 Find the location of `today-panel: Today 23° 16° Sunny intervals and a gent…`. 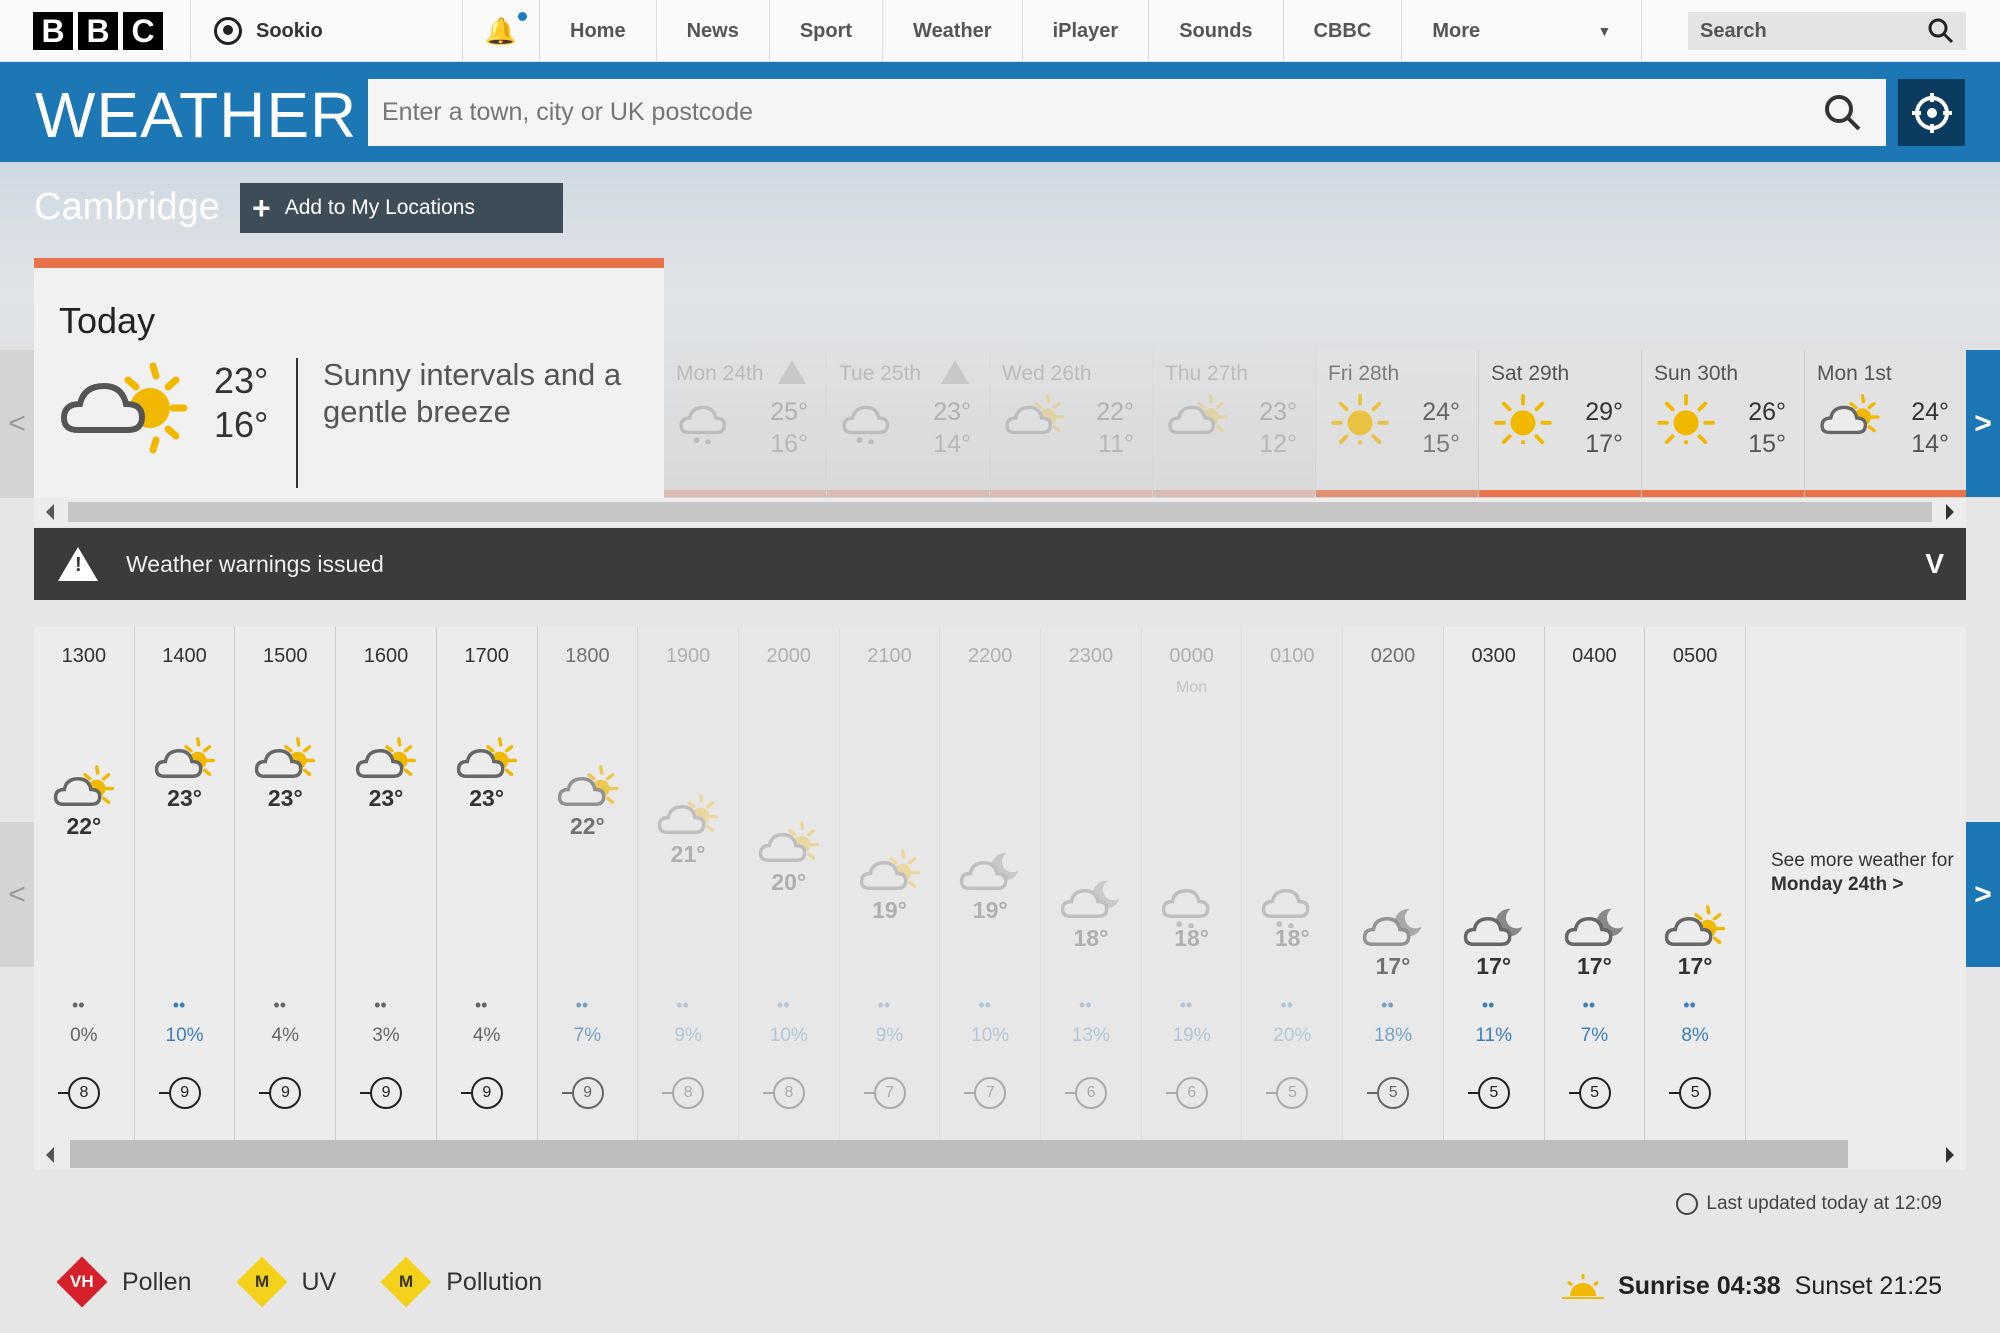

today-panel: Today 23° 16° Sunny intervals and a gent… is located at coordinates (349, 378).